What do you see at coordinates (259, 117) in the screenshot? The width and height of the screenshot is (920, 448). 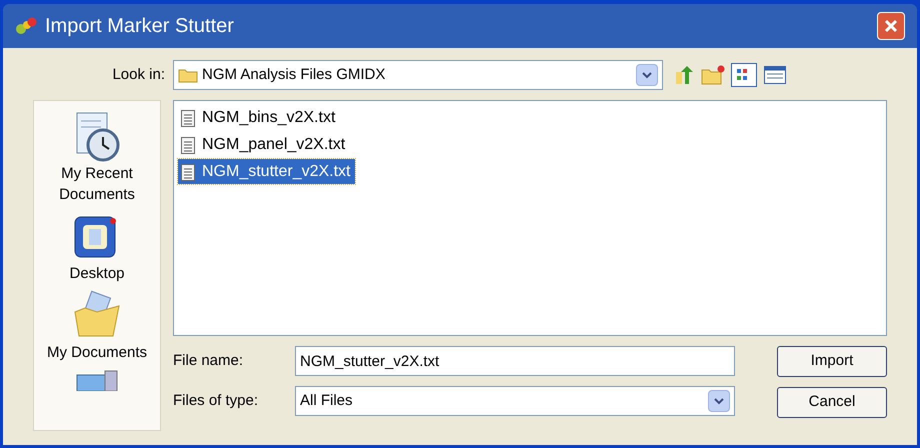 I see `file-item: NGM_bins_v2X.txt` at bounding box center [259, 117].